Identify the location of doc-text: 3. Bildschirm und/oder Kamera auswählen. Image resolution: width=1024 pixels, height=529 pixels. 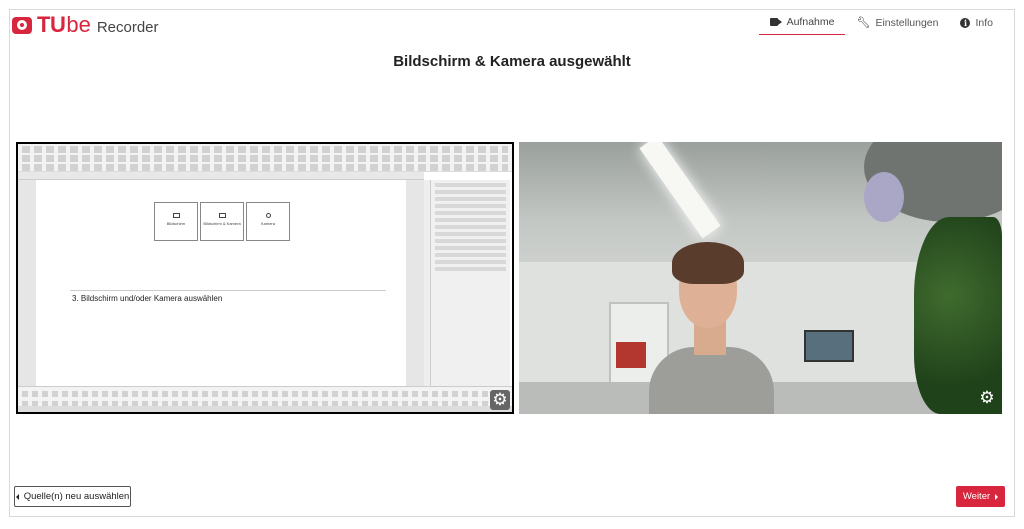
(147, 298).